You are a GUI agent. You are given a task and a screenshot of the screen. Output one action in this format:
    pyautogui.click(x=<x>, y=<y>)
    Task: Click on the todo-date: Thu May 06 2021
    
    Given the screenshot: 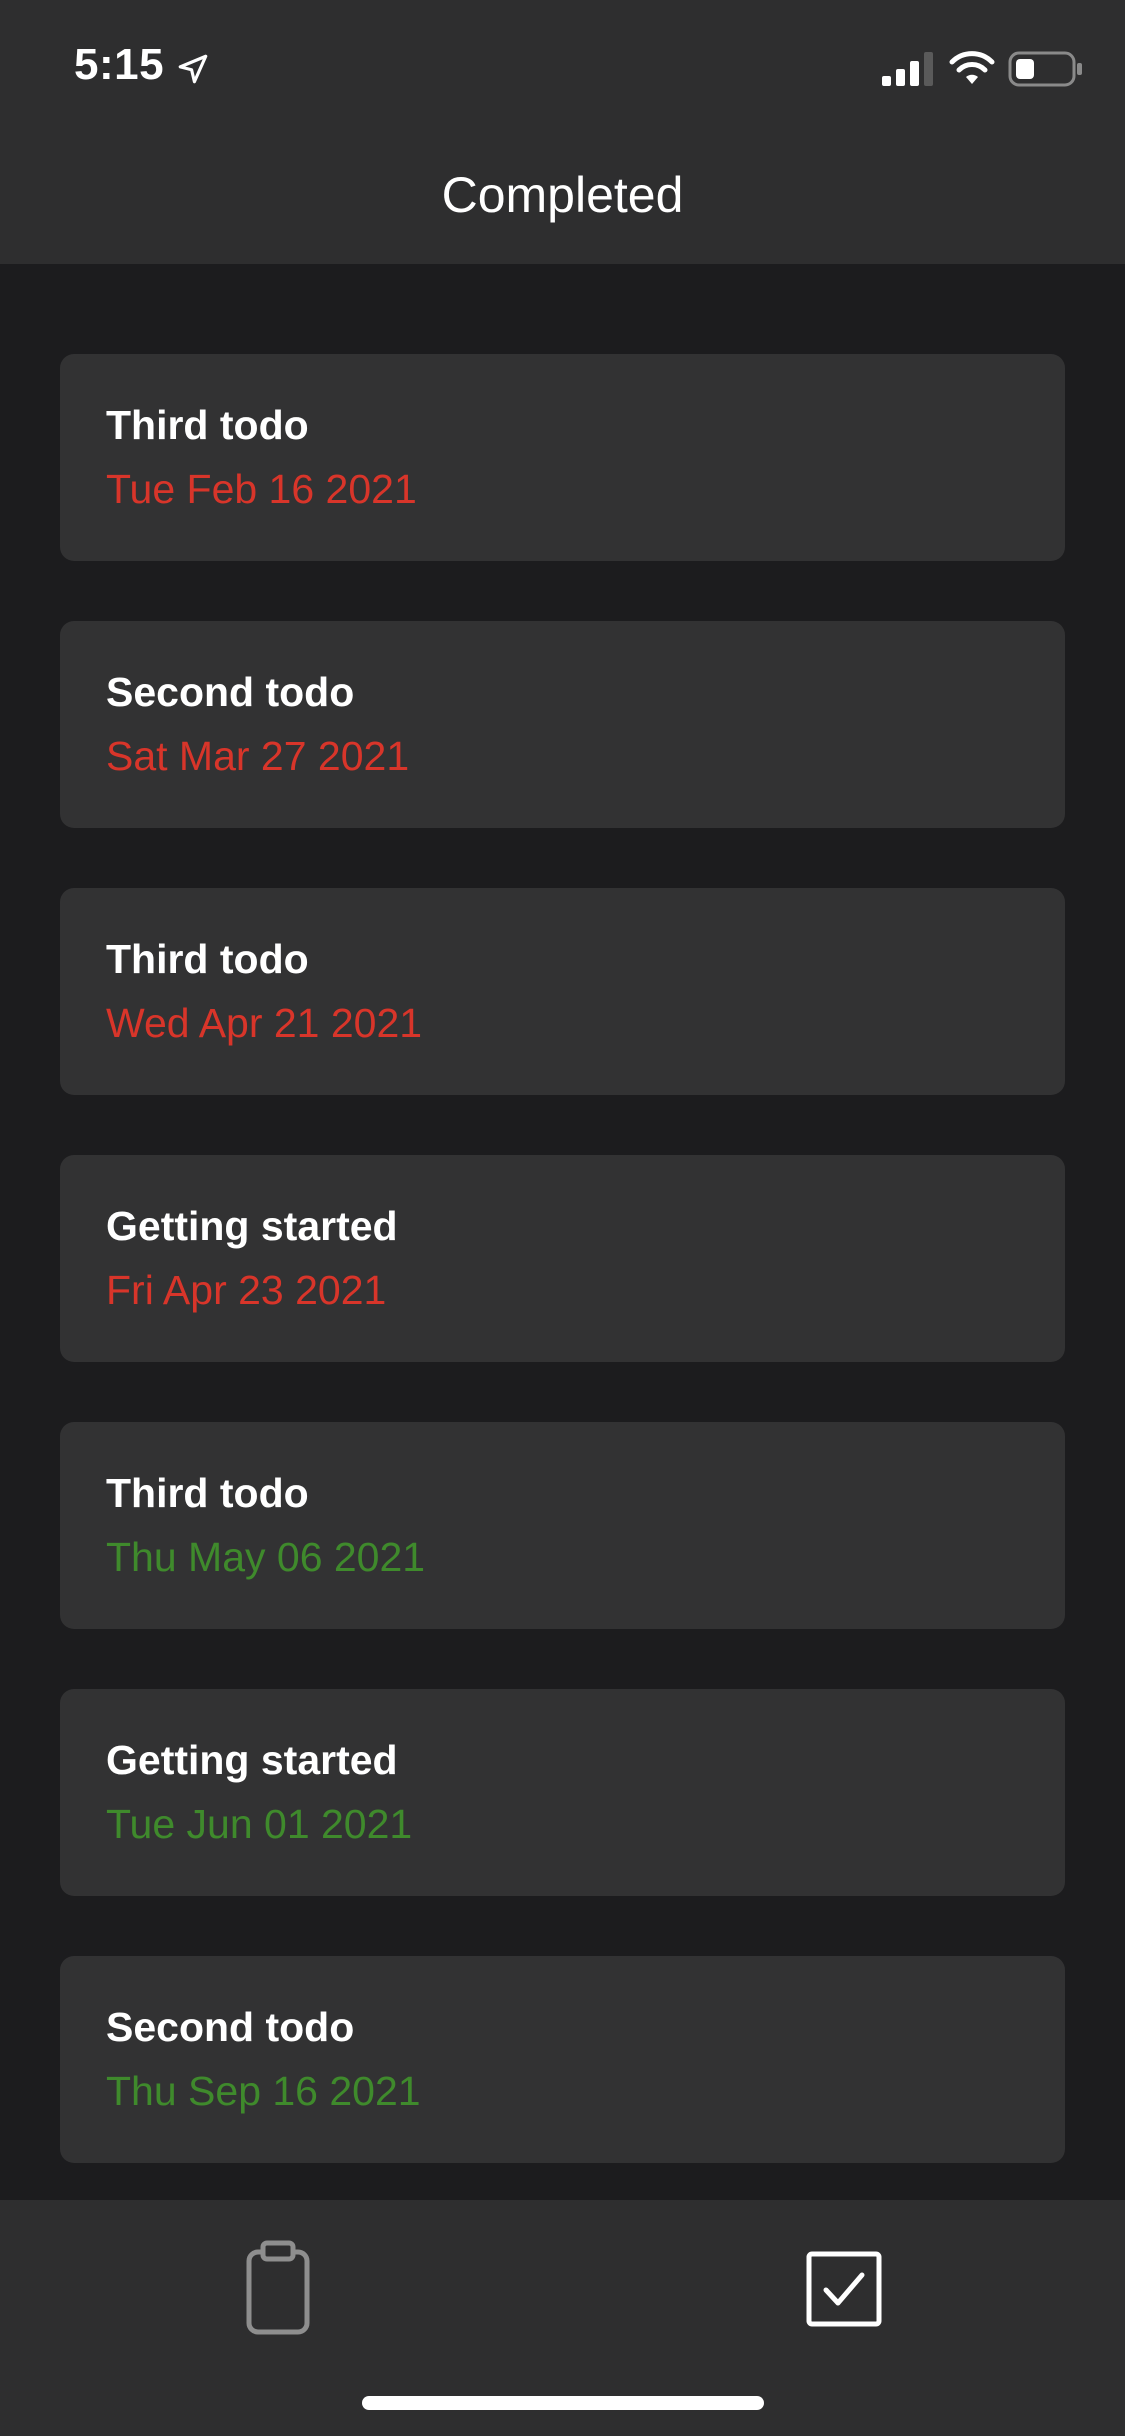 What is the action you would take?
    pyautogui.click(x=266, y=1557)
    